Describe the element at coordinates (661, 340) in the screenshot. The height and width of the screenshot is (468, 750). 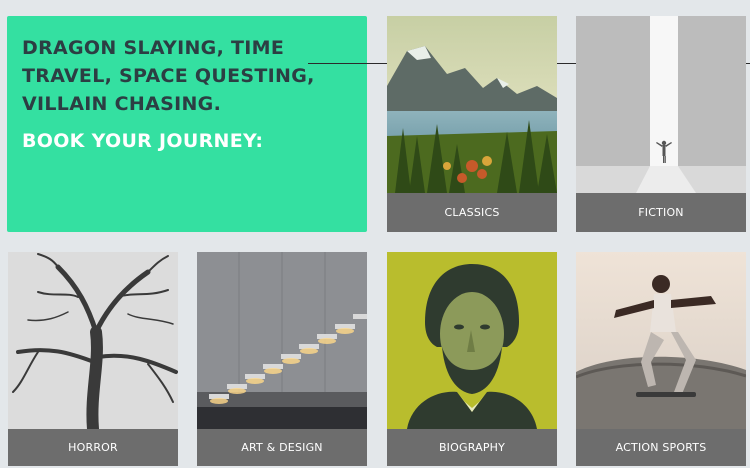
I see `skateboarder-photo` at that location.